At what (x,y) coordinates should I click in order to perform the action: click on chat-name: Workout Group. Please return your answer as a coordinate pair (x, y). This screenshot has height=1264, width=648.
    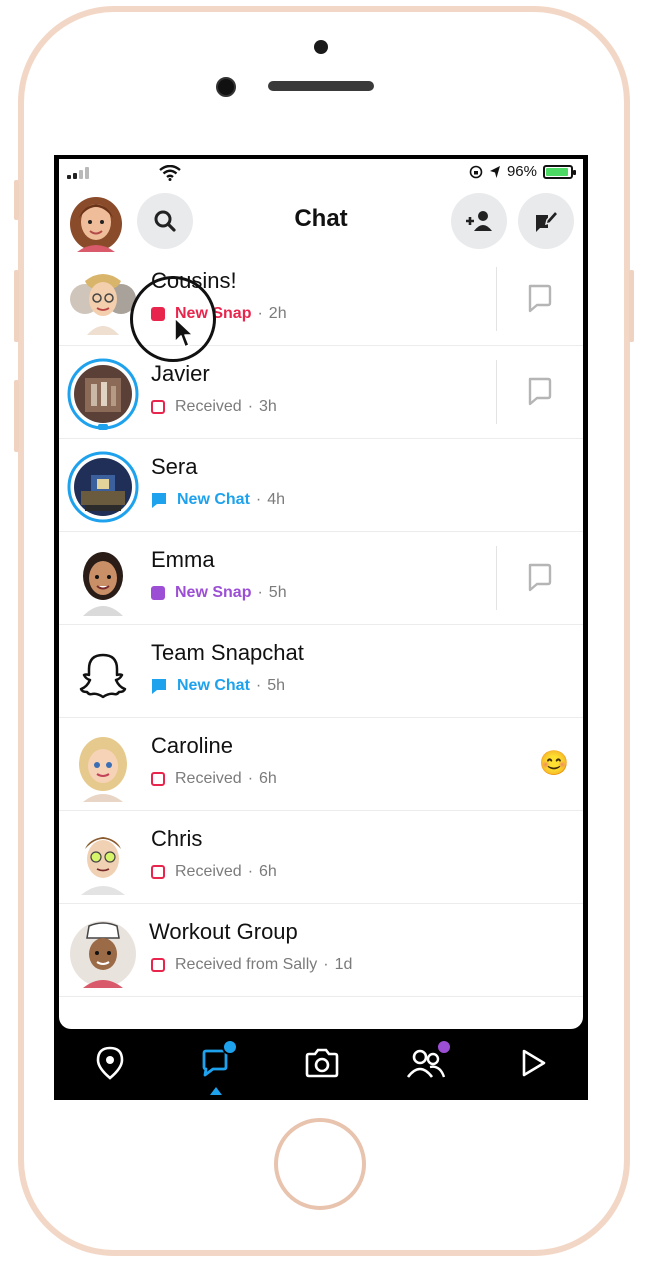
    Looking at the image, I should click on (223, 931).